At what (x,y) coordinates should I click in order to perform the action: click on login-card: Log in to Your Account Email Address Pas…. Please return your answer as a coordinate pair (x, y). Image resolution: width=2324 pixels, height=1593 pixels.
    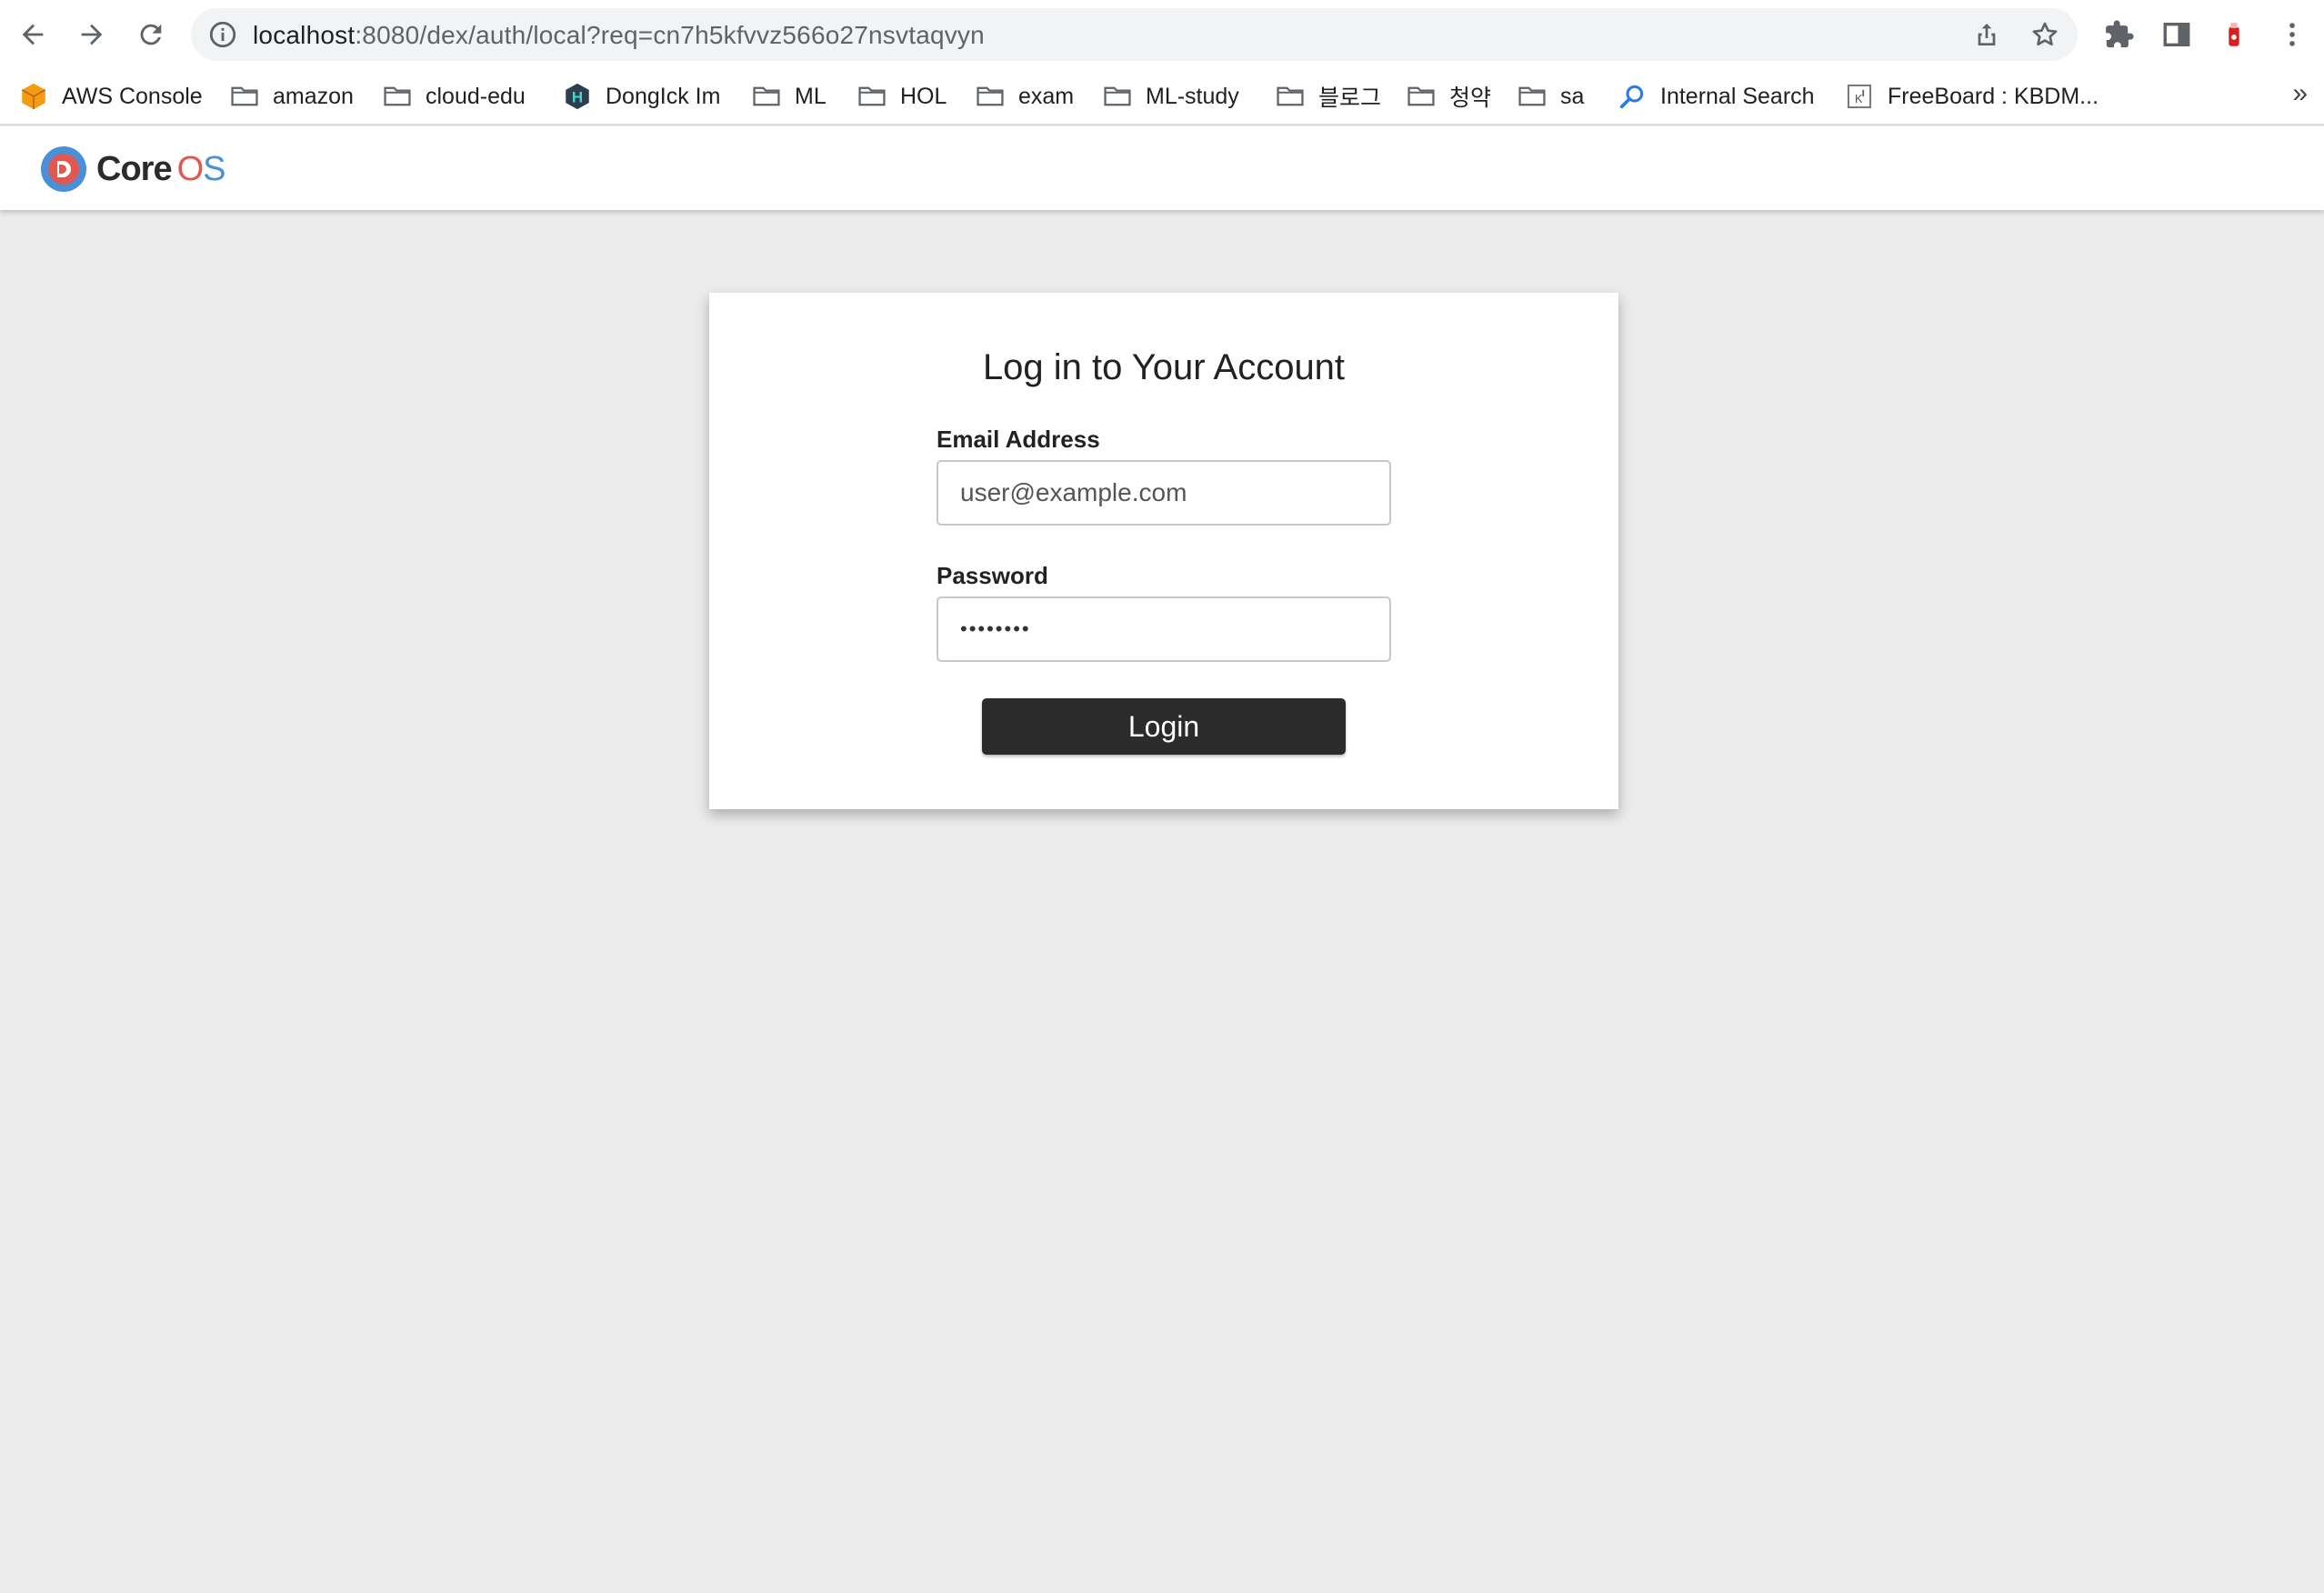
    Looking at the image, I should click on (1164, 551).